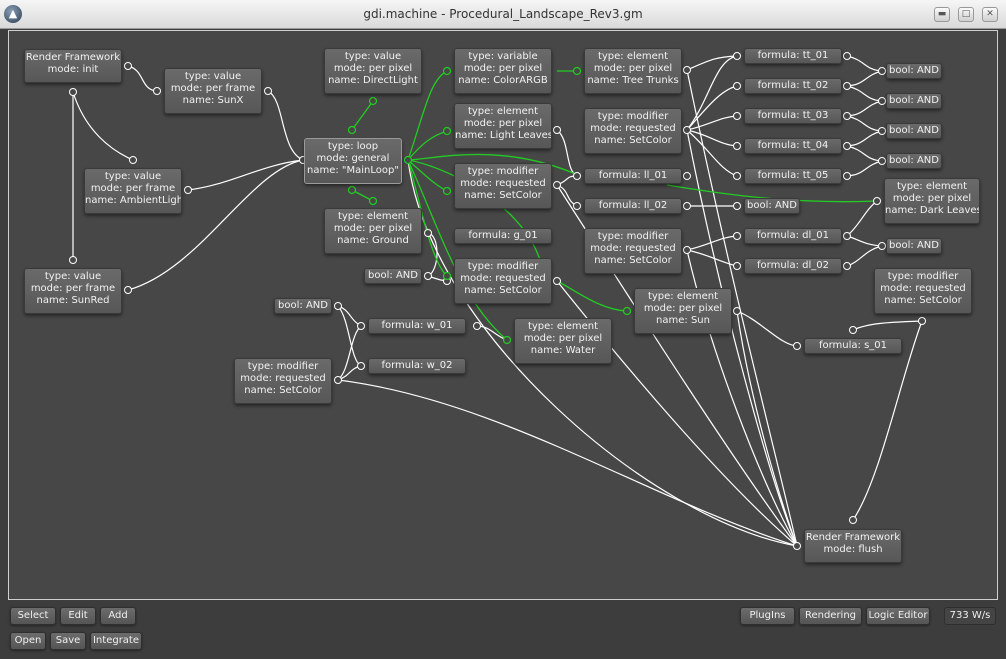  What do you see at coordinates (966, 14) in the screenshot?
I see `maximize-button: □` at bounding box center [966, 14].